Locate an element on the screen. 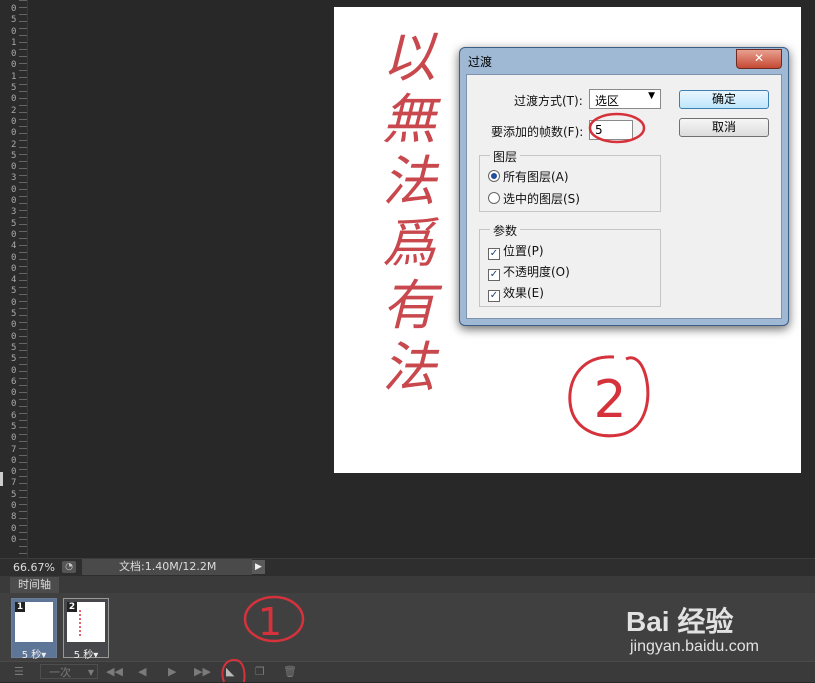 This screenshot has width=815, height=683. cancel-button: 取消 is located at coordinates (724, 127).